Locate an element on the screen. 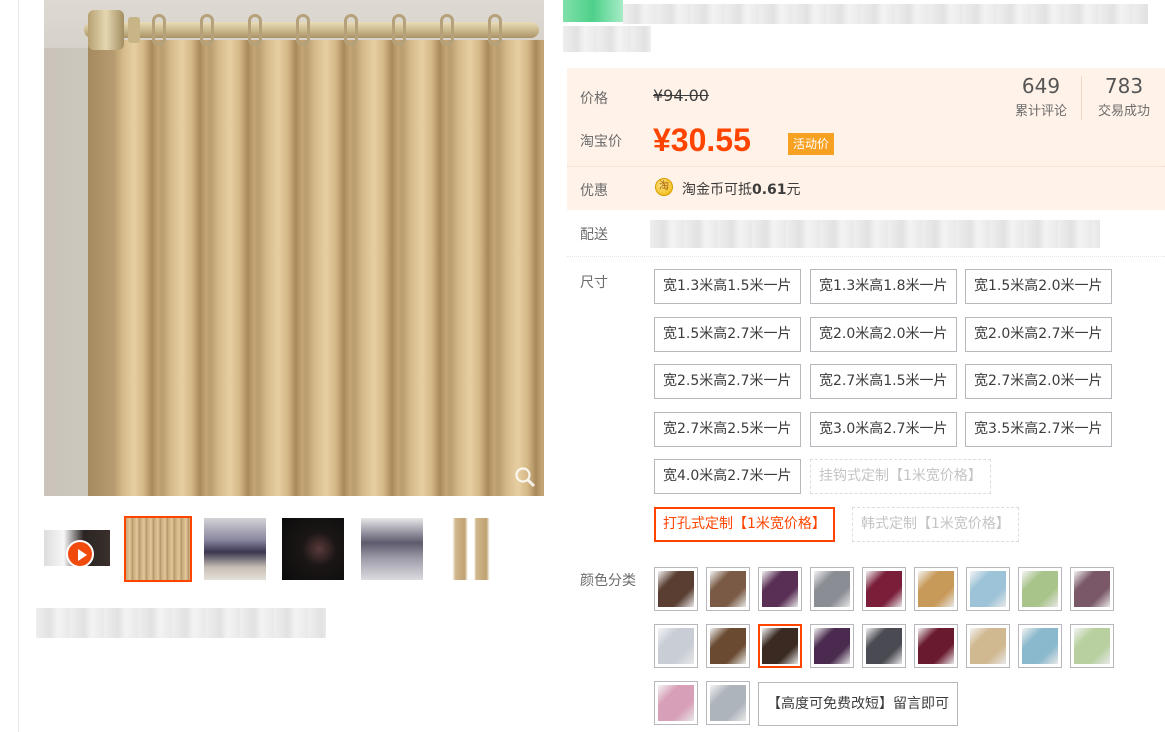 This screenshot has height=732, width=1165. sales-count: 783 交易成功 is located at coordinates (1124, 96).